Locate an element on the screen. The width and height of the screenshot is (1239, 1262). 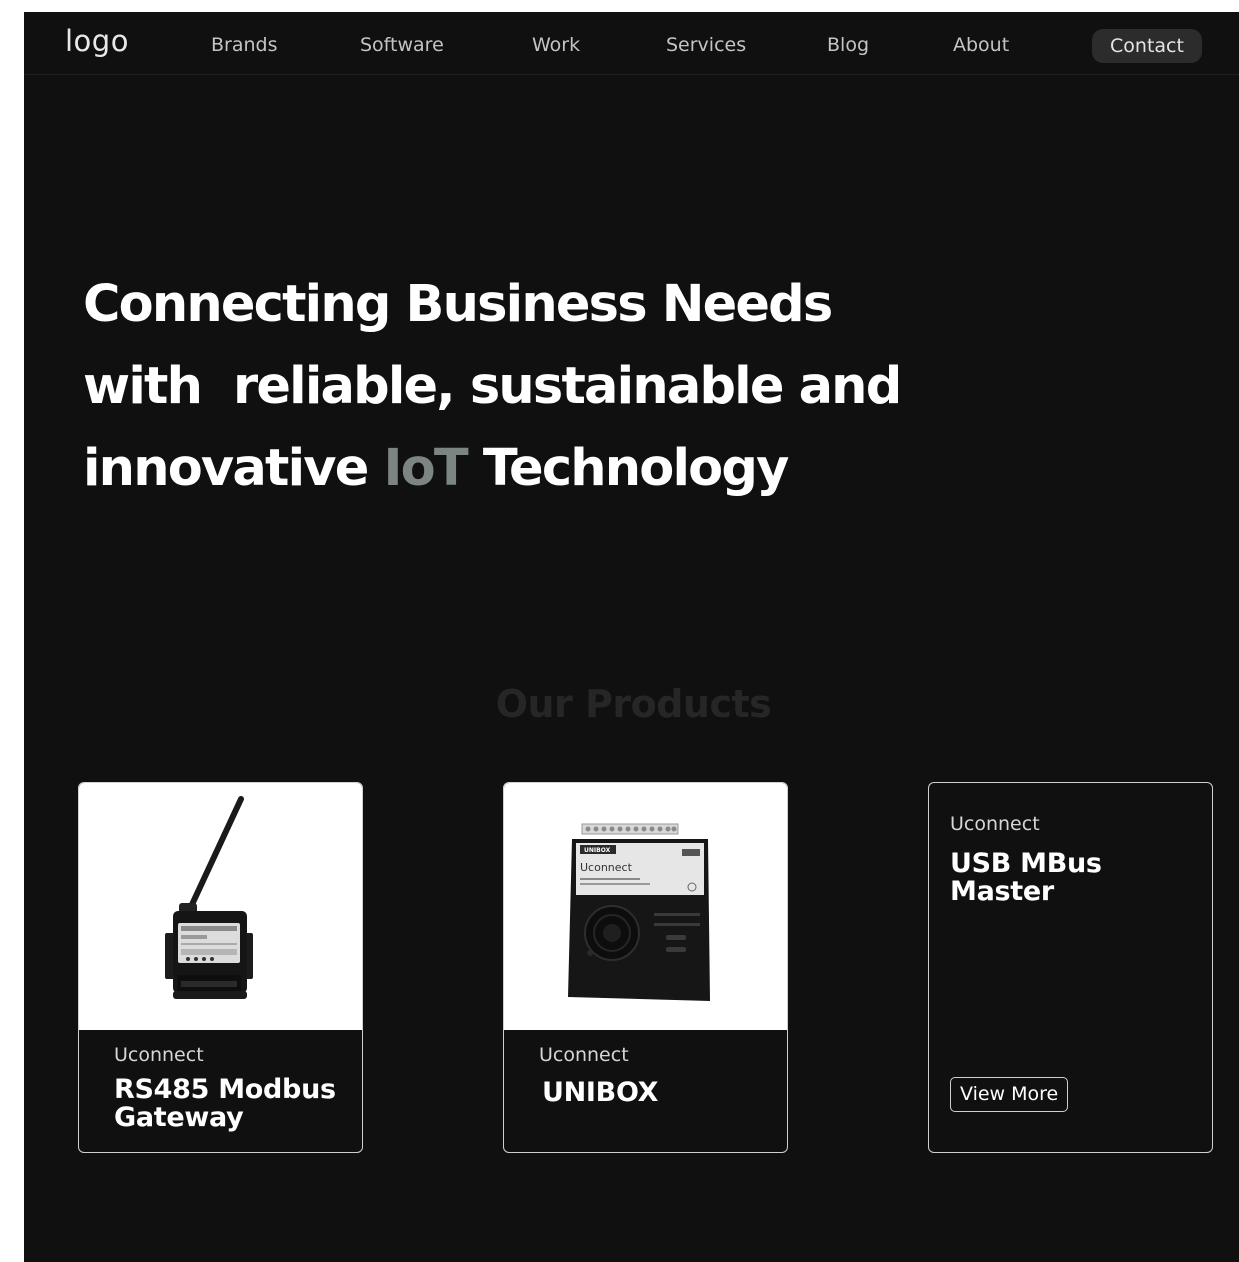
product-image-unibox: UNIBOX Uconnect is located at coordinates (645, 906).